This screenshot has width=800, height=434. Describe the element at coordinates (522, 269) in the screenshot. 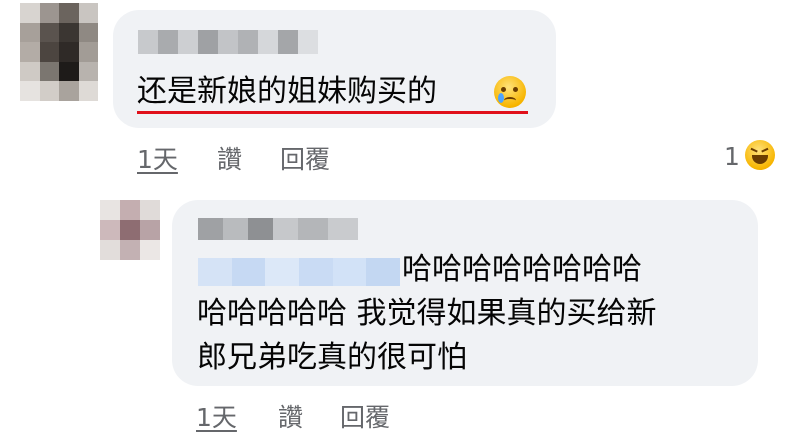

I see `reply-text-line1: 哈哈哈哈哈哈哈哈` at that location.